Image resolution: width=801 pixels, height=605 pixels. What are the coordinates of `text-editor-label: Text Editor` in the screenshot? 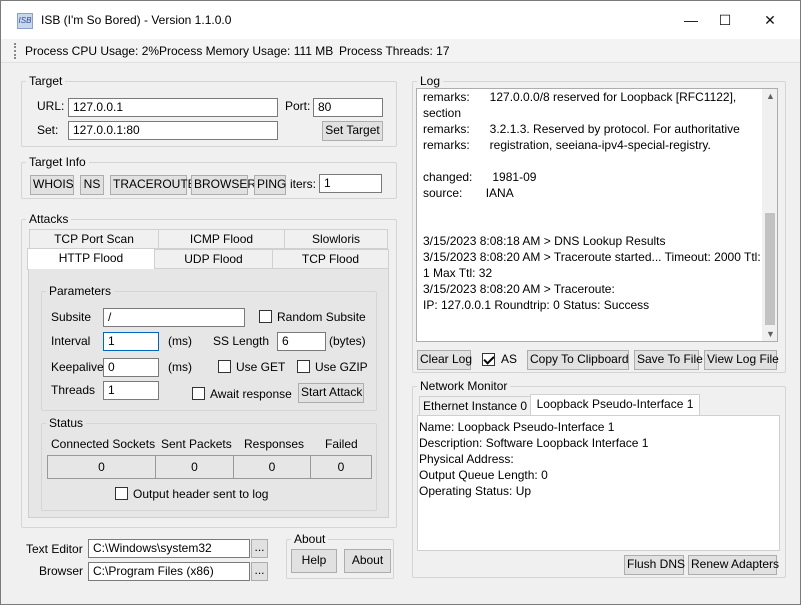 It's located at (54, 549).